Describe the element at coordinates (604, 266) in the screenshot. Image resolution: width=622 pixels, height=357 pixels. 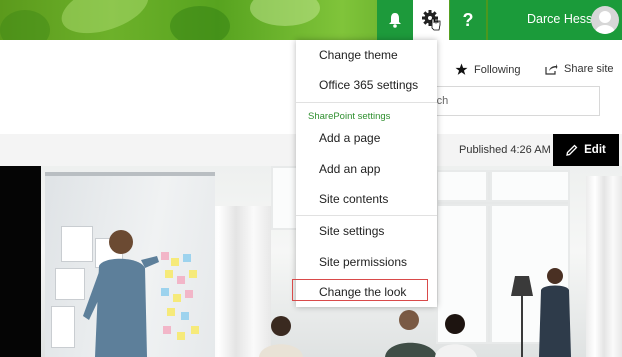
I see `curtain-graphic` at that location.